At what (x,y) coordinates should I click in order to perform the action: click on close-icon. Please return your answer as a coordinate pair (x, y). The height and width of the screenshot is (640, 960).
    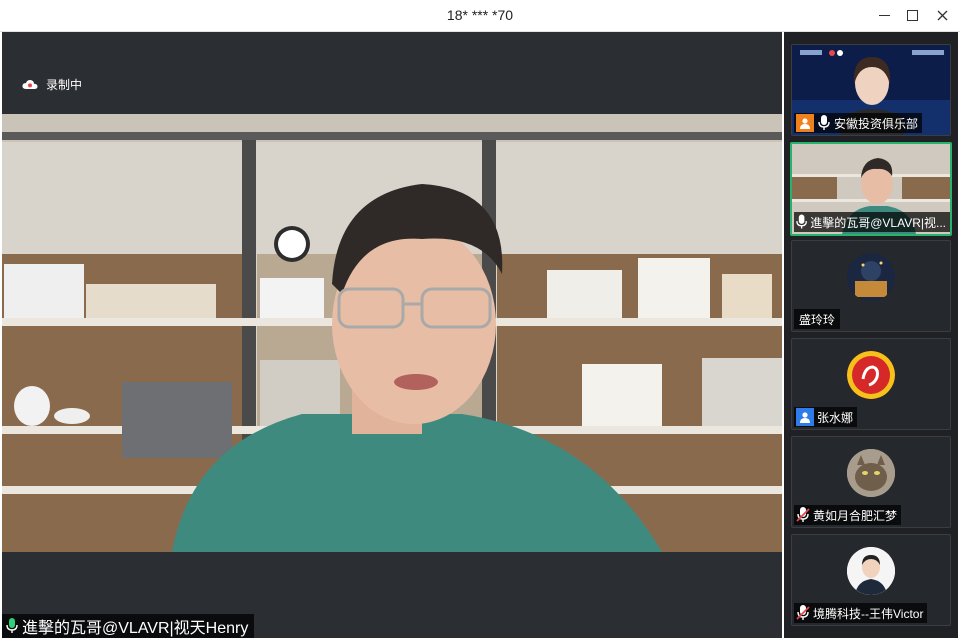
    Looking at the image, I should click on (942, 15).